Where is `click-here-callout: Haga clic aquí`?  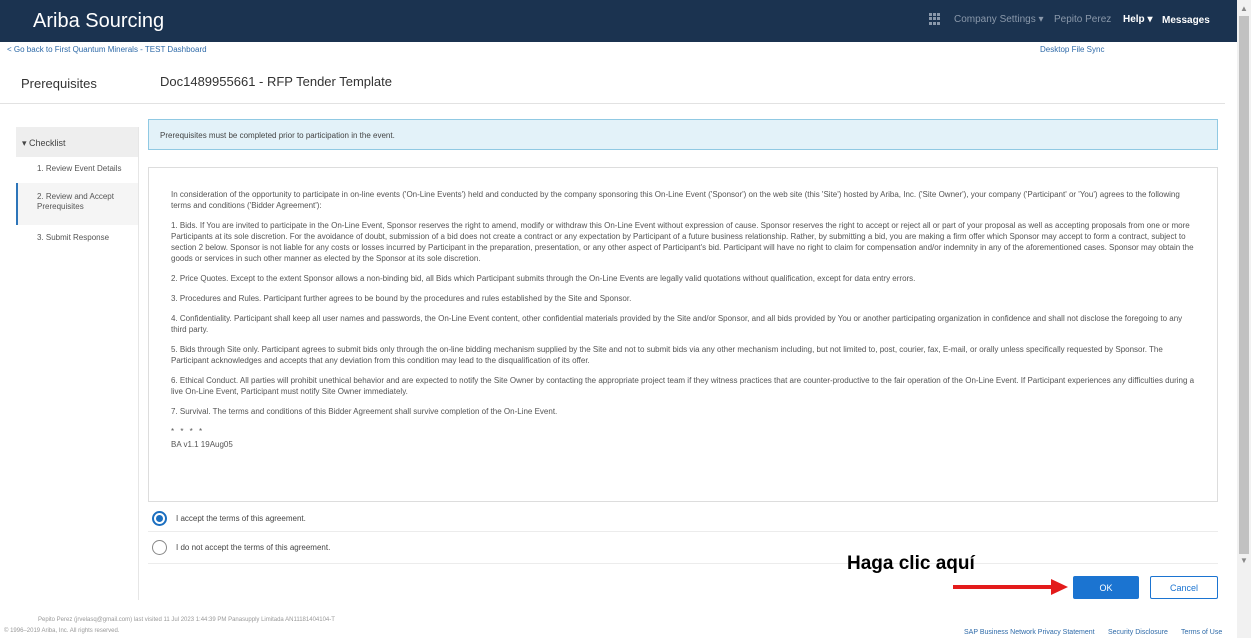 click-here-callout: Haga clic aquí is located at coordinates (911, 563).